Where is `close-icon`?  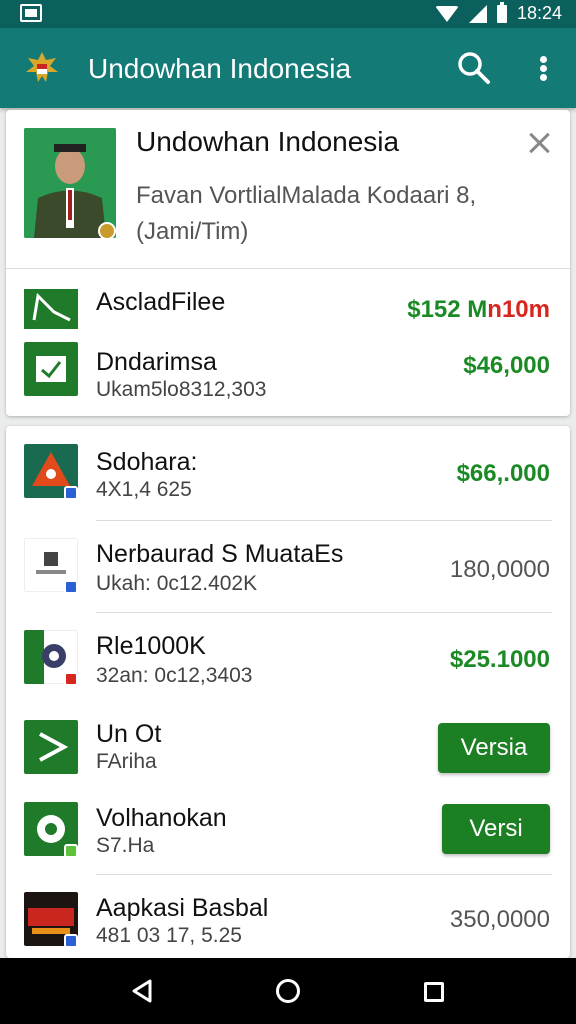
close-icon is located at coordinates (539, 143).